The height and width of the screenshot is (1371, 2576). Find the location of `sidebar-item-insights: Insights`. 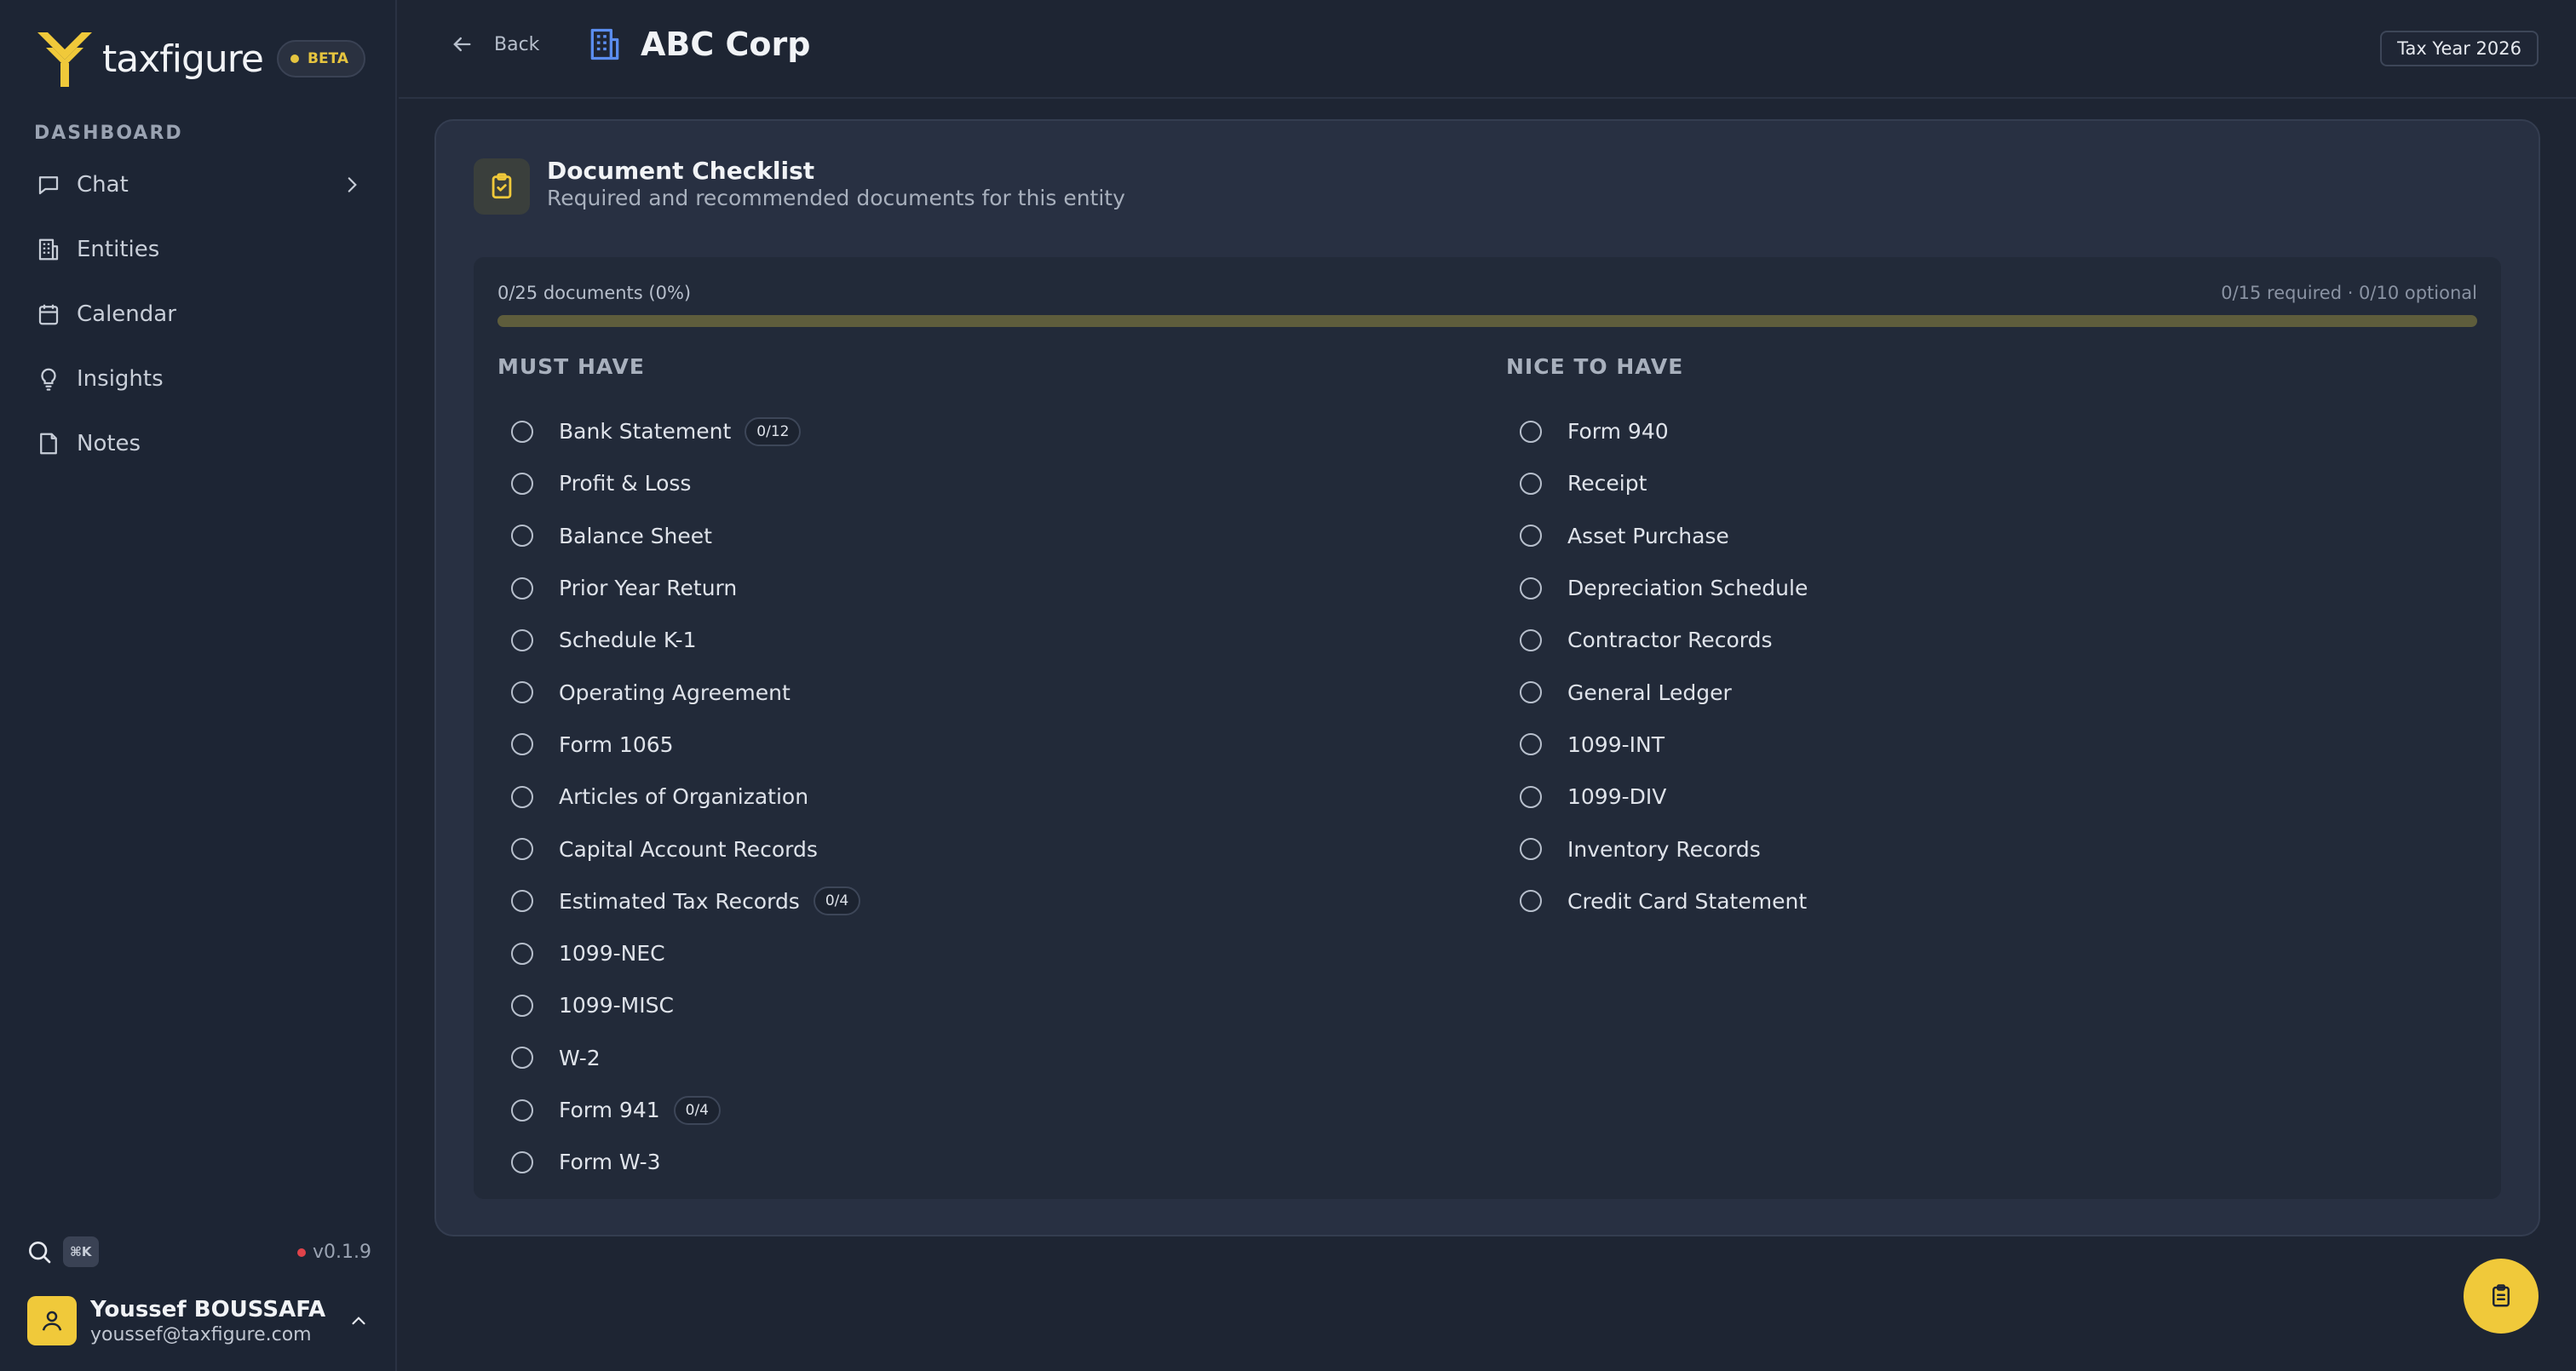

sidebar-item-insights: Insights is located at coordinates (199, 379).